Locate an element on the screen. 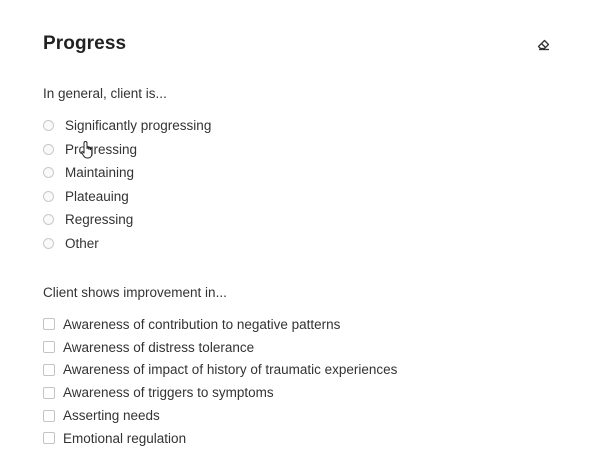 The image size is (600, 465). radio-option-significantly-progressing: Significantly progressing is located at coordinates (127, 126).